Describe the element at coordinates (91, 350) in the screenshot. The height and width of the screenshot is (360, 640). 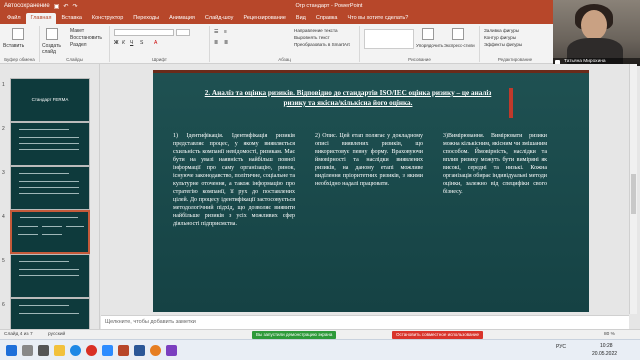
I see `chrome-icon` at that location.